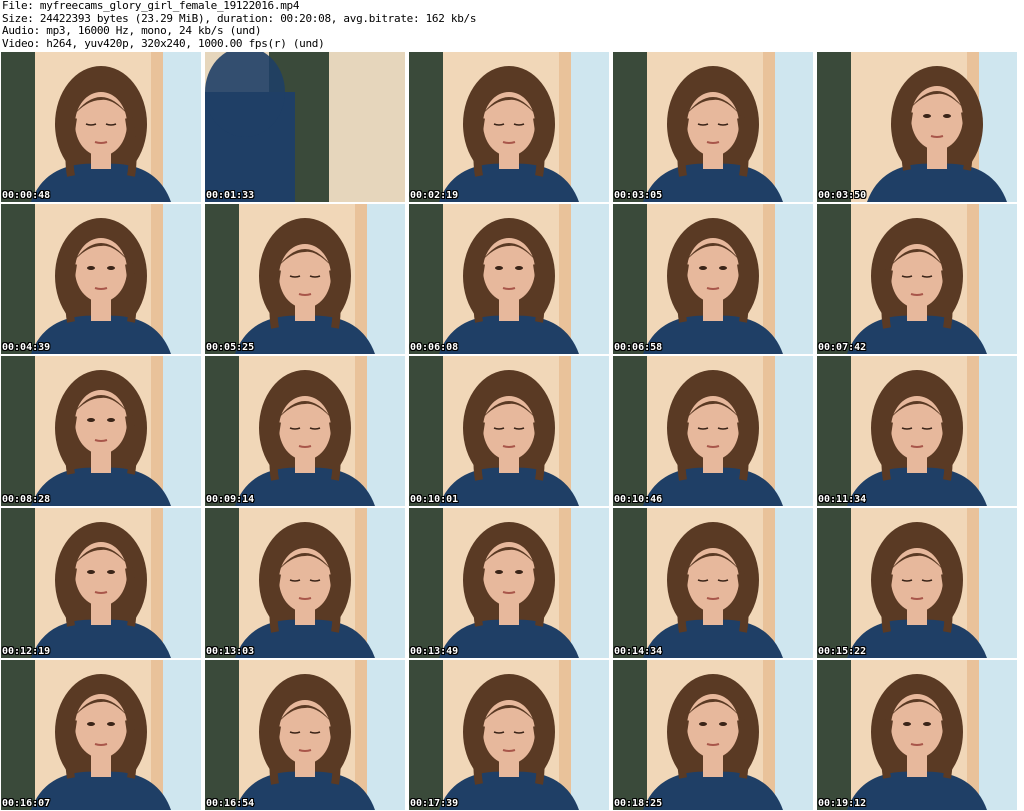 This screenshot has height=811, width=1024. I want to click on video-frame-thumbnail: 00:03:50, so click(917, 127).